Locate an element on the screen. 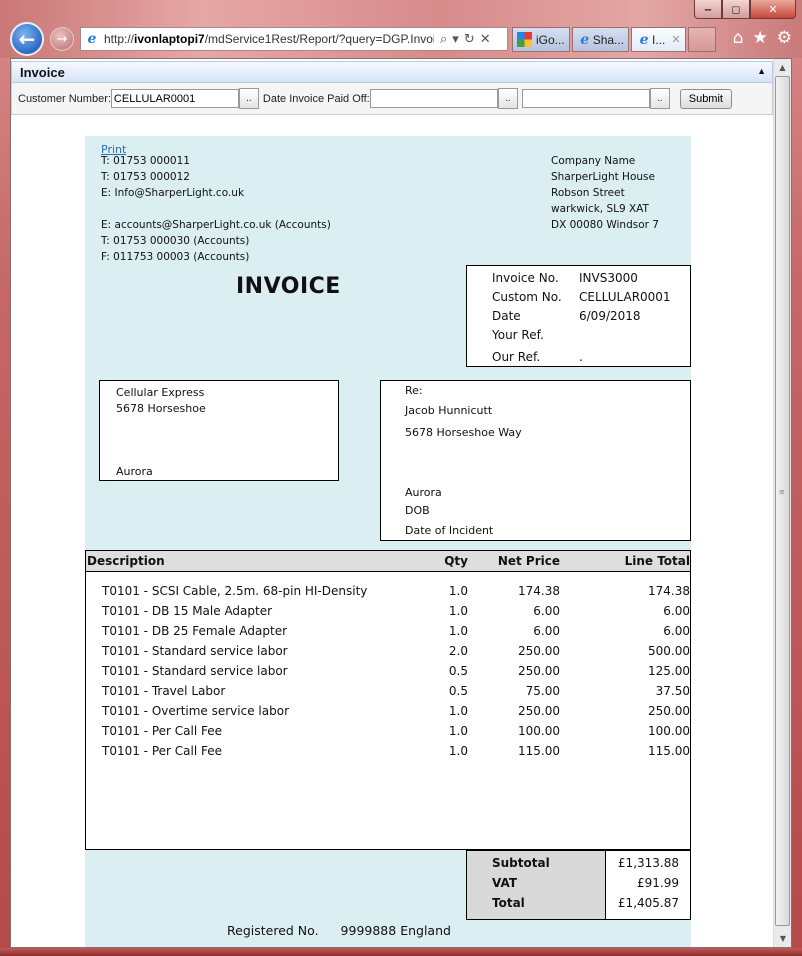 The image size is (802, 956). back-button: ← is located at coordinates (27, 39).